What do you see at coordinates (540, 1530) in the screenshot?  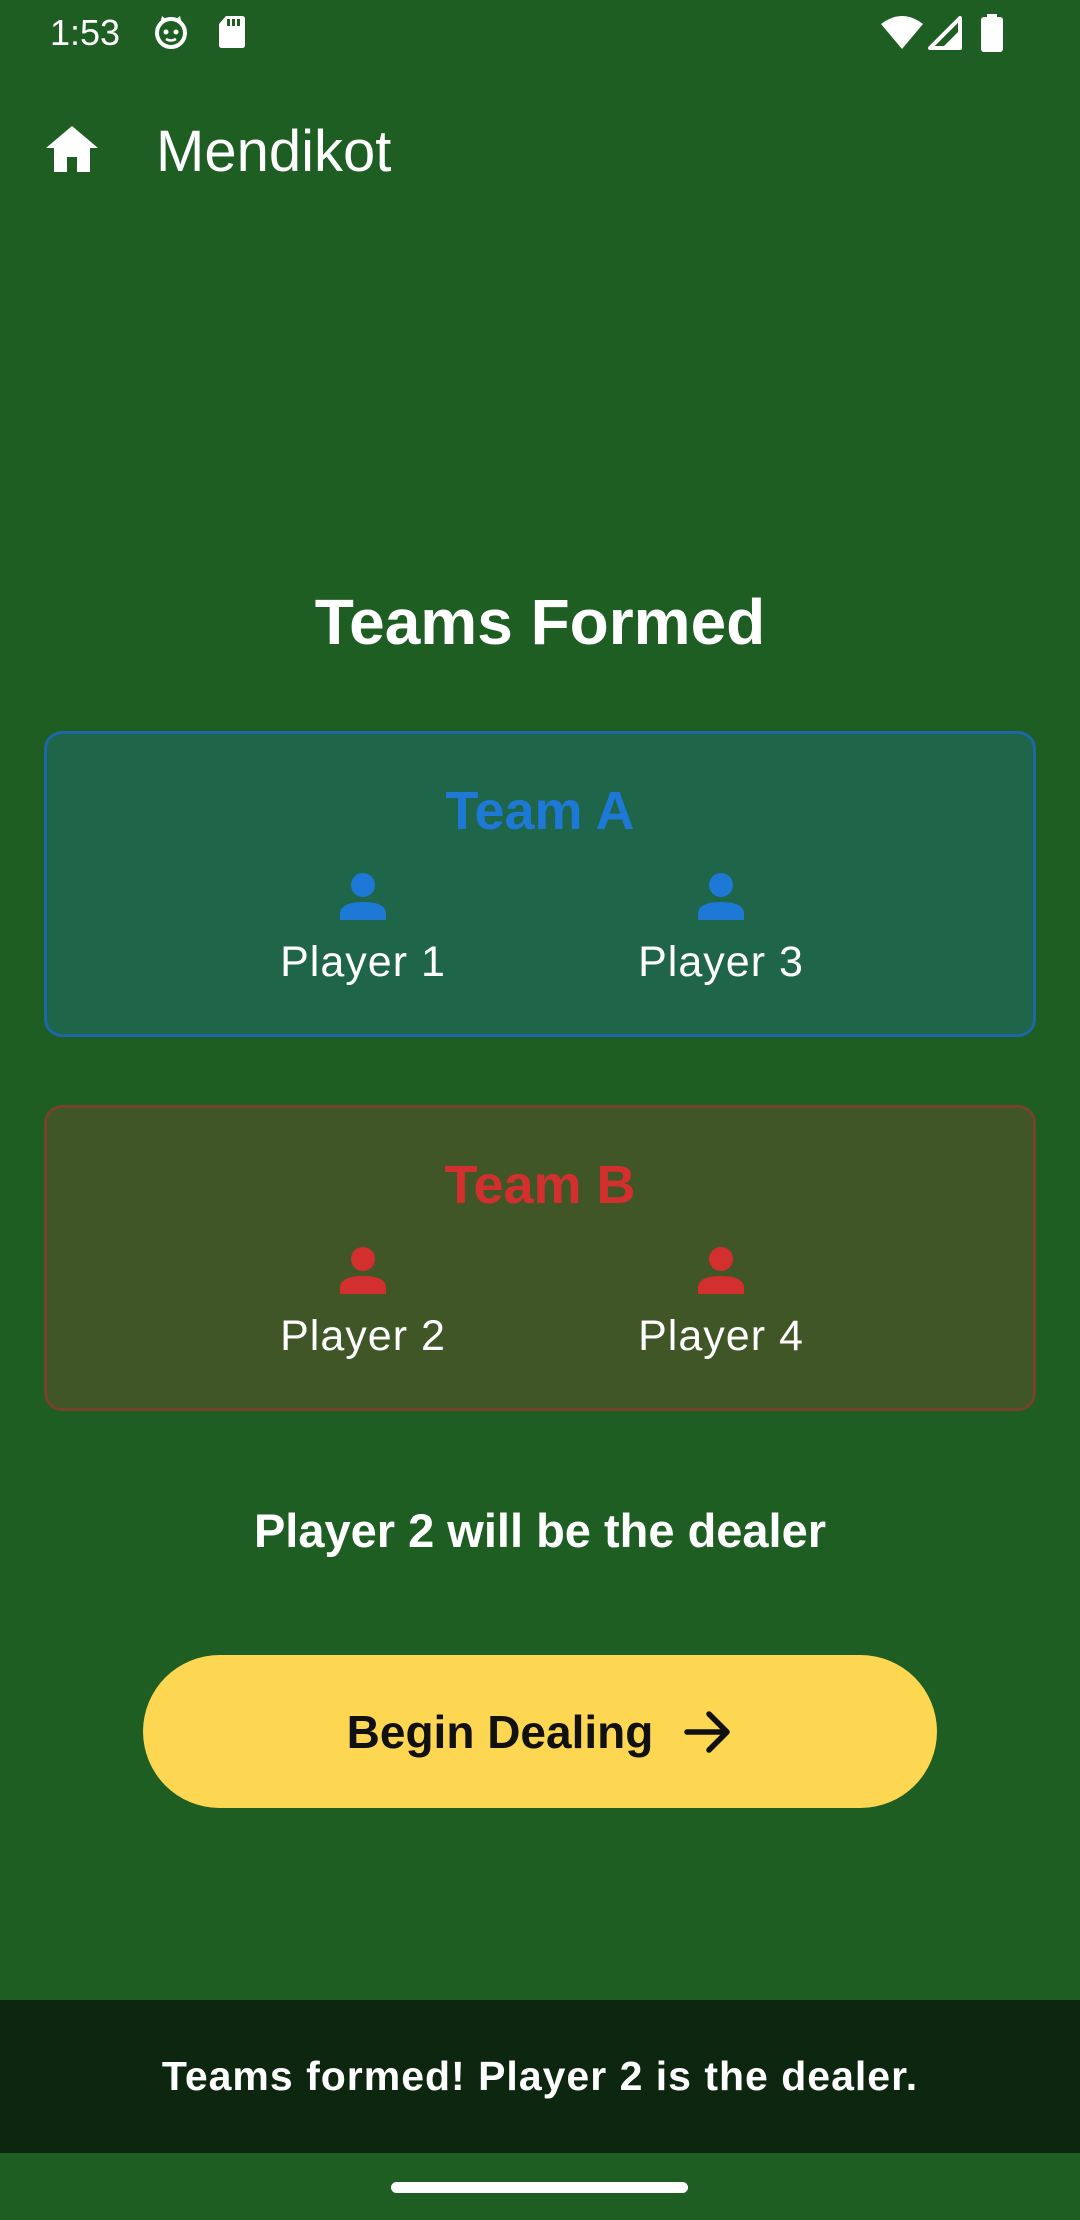 I see `dealer-message: Player 2 will be the dealer` at bounding box center [540, 1530].